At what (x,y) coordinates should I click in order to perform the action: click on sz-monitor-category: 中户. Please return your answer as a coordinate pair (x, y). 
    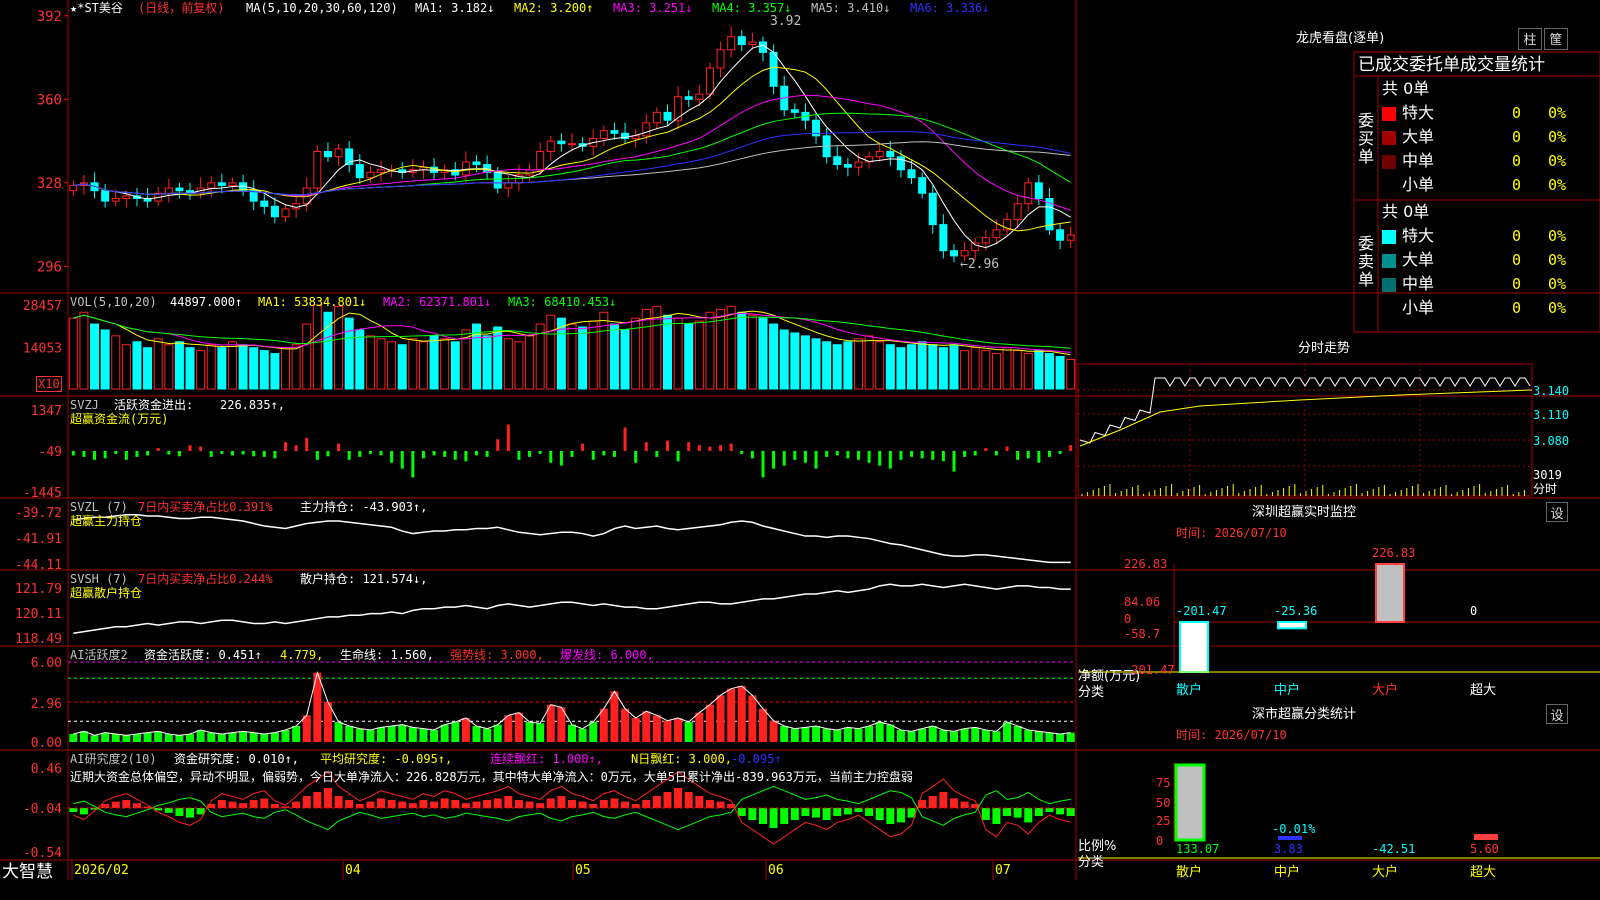
    Looking at the image, I should click on (1287, 690).